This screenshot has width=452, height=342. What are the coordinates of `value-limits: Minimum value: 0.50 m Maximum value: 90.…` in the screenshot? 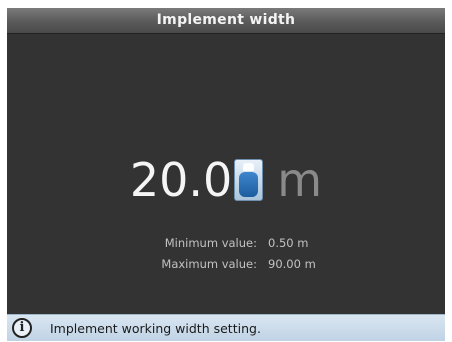 It's located at (226, 257).